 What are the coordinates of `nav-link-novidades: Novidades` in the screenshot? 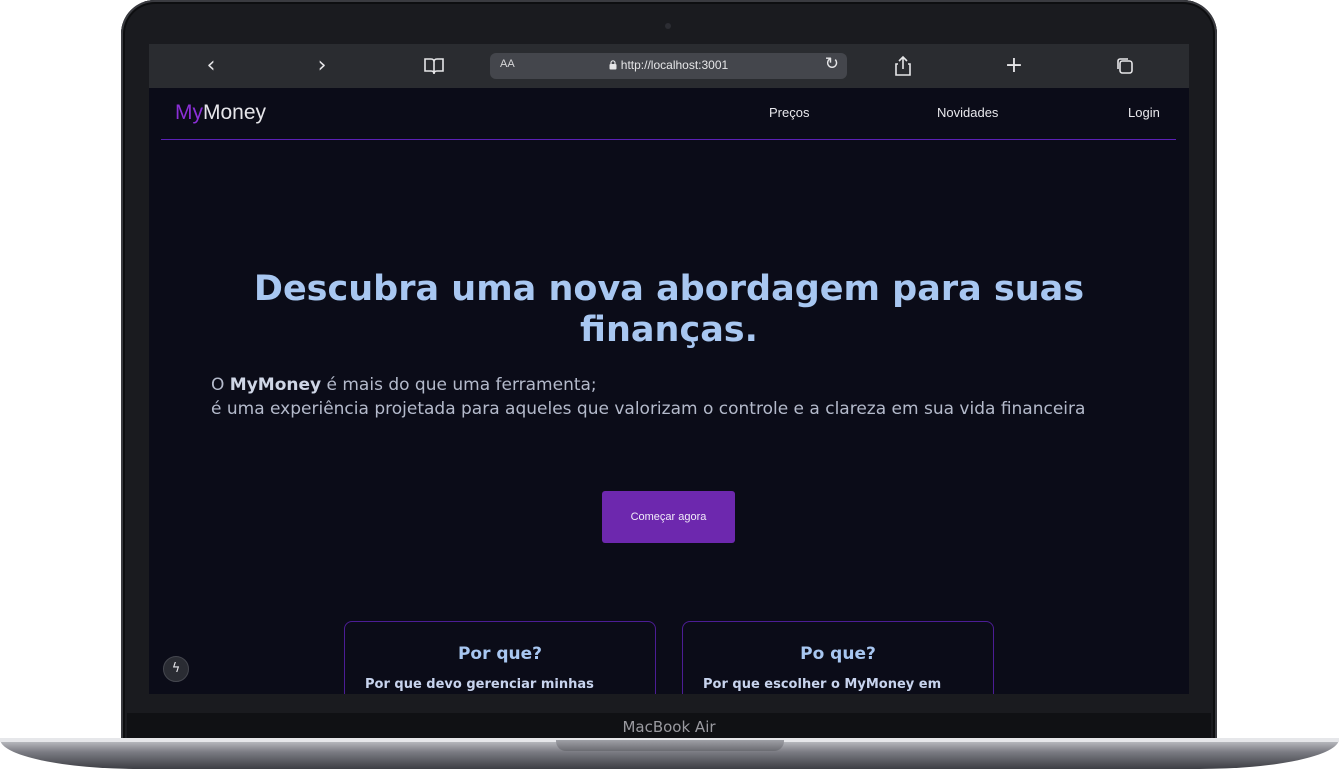 It's located at (967, 112).